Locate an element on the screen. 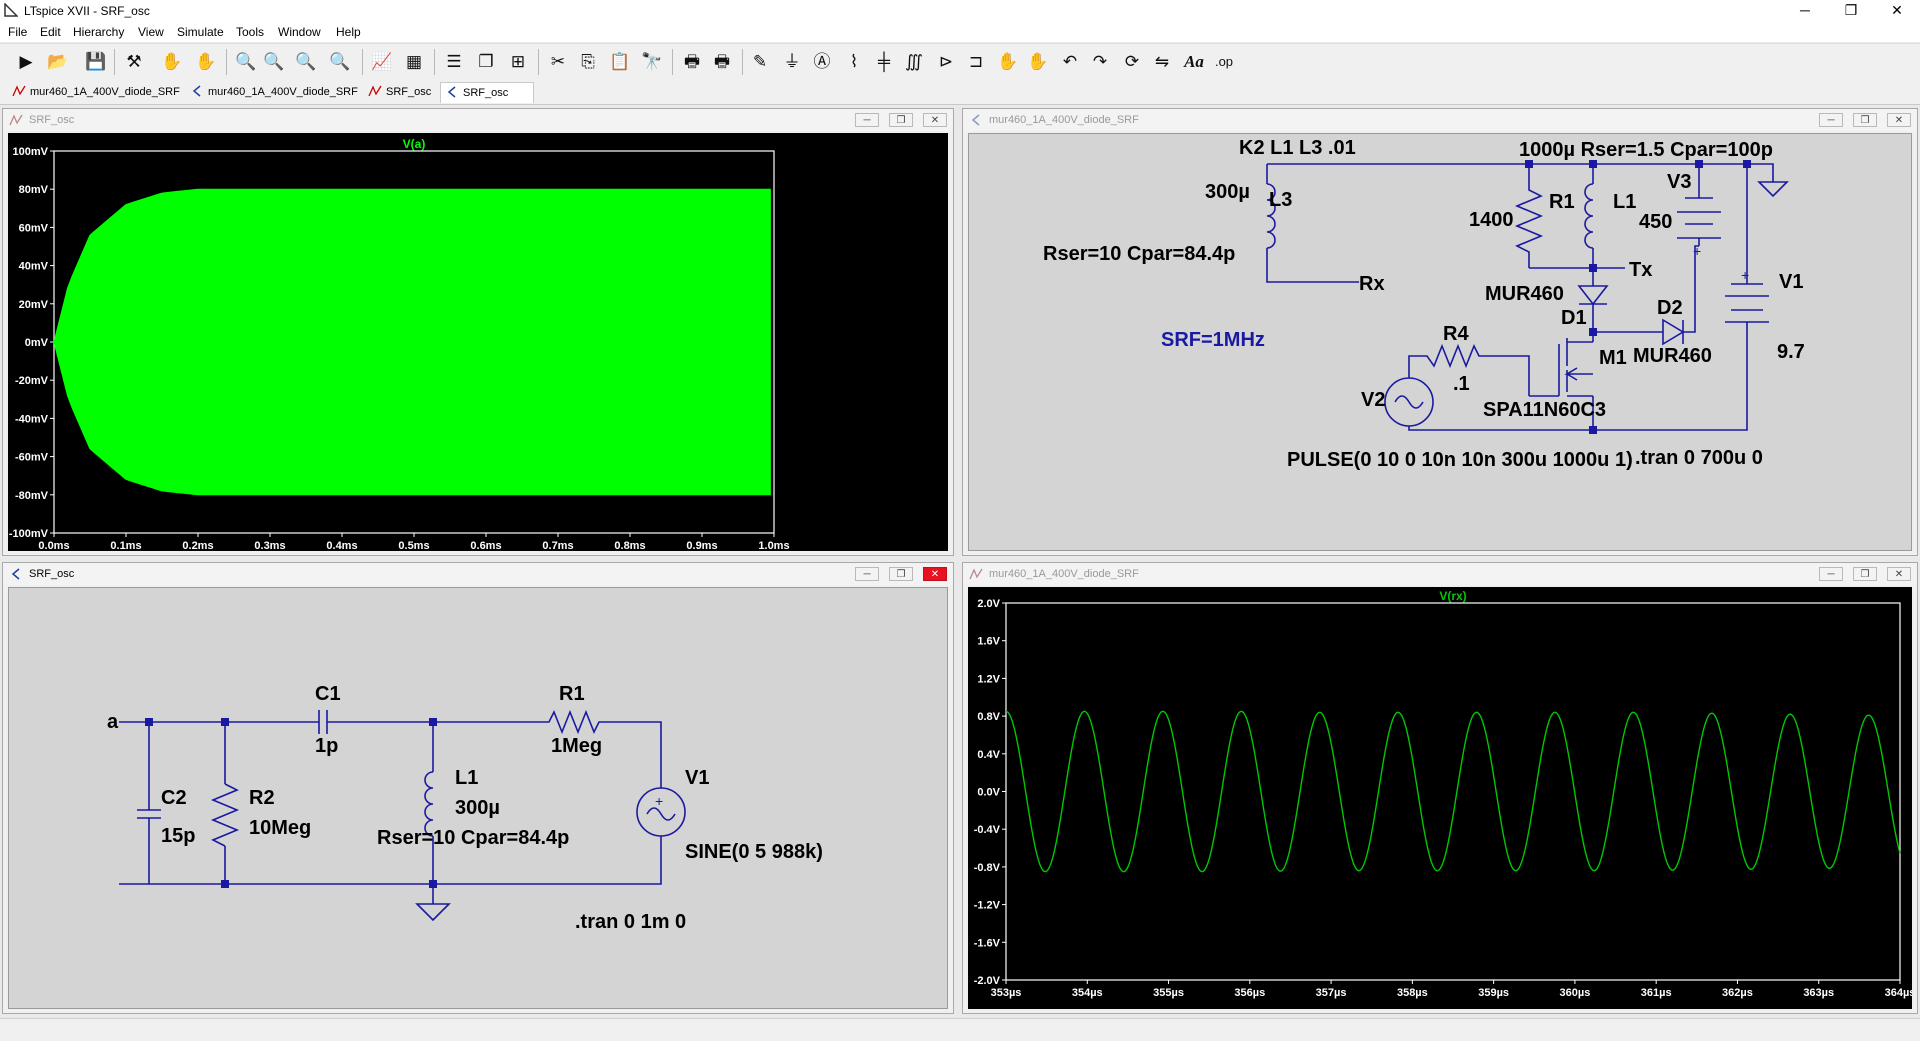 Image resolution: width=1920 pixels, height=1041 pixels. resistor-icon: ⌇ is located at coordinates (854, 62).